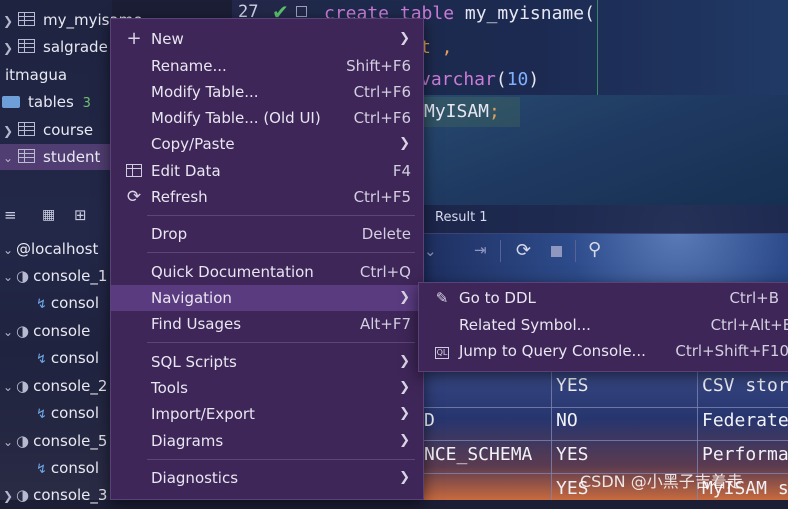 The image size is (788, 509). What do you see at coordinates (267, 441) in the screenshot?
I see `menu-item-diagrams: Diagrams ❯` at bounding box center [267, 441].